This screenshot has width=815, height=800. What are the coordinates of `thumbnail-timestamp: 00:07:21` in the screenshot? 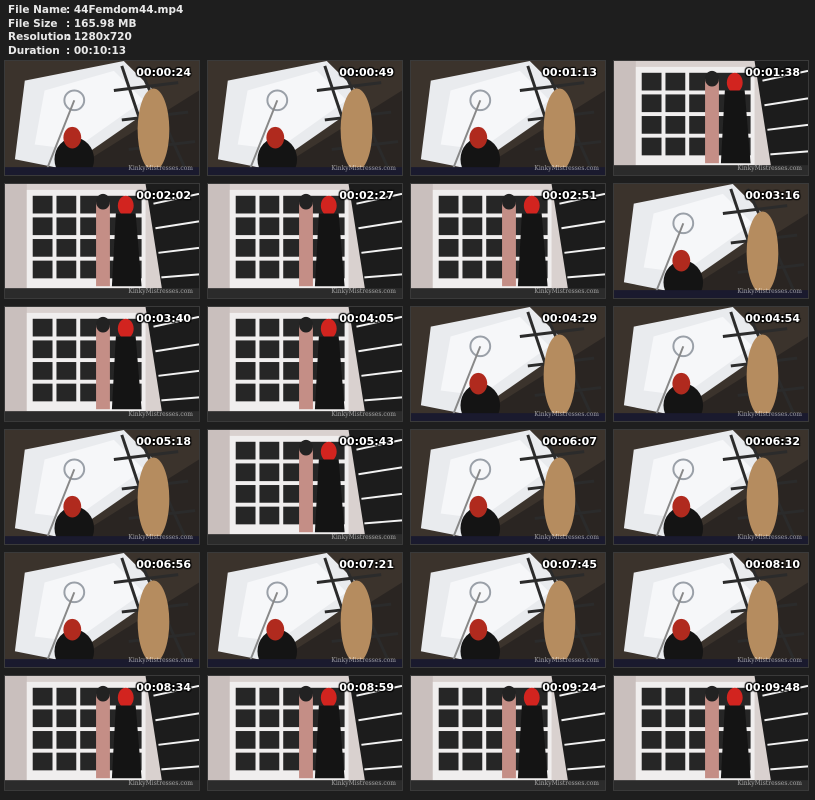 It's located at (366, 564).